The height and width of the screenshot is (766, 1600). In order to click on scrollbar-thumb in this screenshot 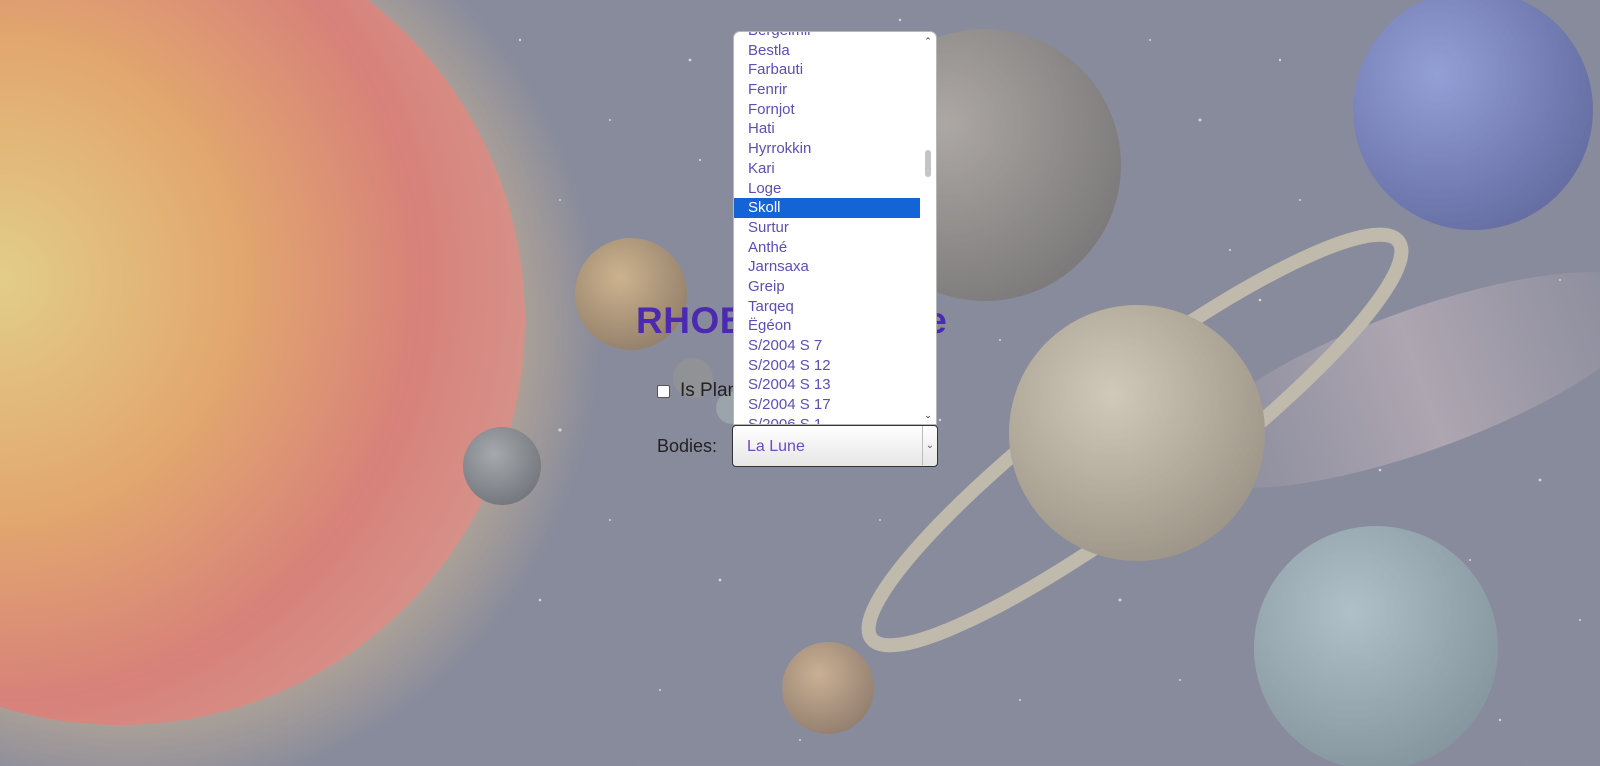, I will do `click(928, 163)`.